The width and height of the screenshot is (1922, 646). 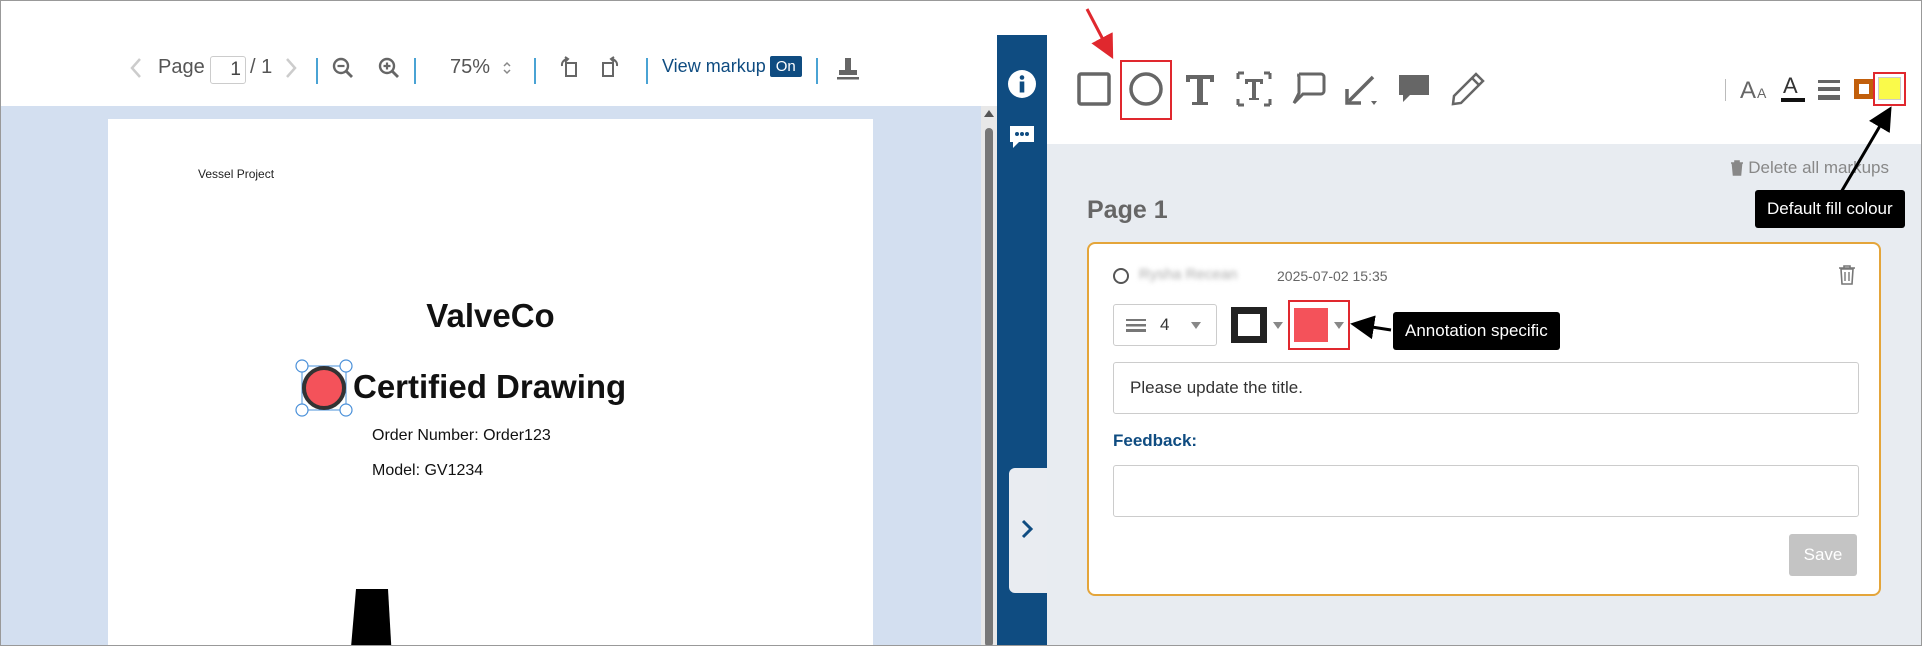 I want to click on viewer-toolbar: Page 1 / 1 75% View markup On, so click(x=499, y=53).